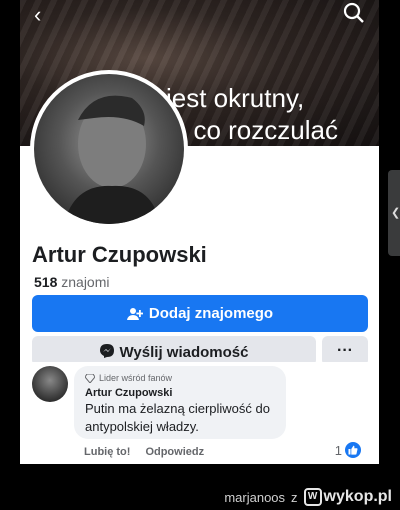  What do you see at coordinates (254, 497) in the screenshot?
I see `footer-user: marjanoos` at bounding box center [254, 497].